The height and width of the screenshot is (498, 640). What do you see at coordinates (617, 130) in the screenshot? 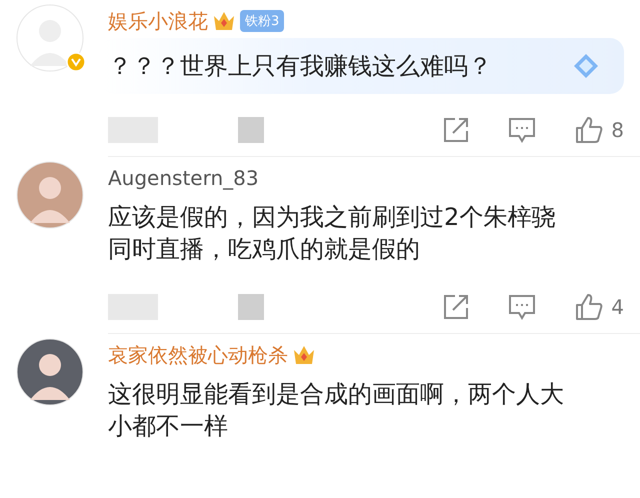
I see `like-count: 8` at bounding box center [617, 130].